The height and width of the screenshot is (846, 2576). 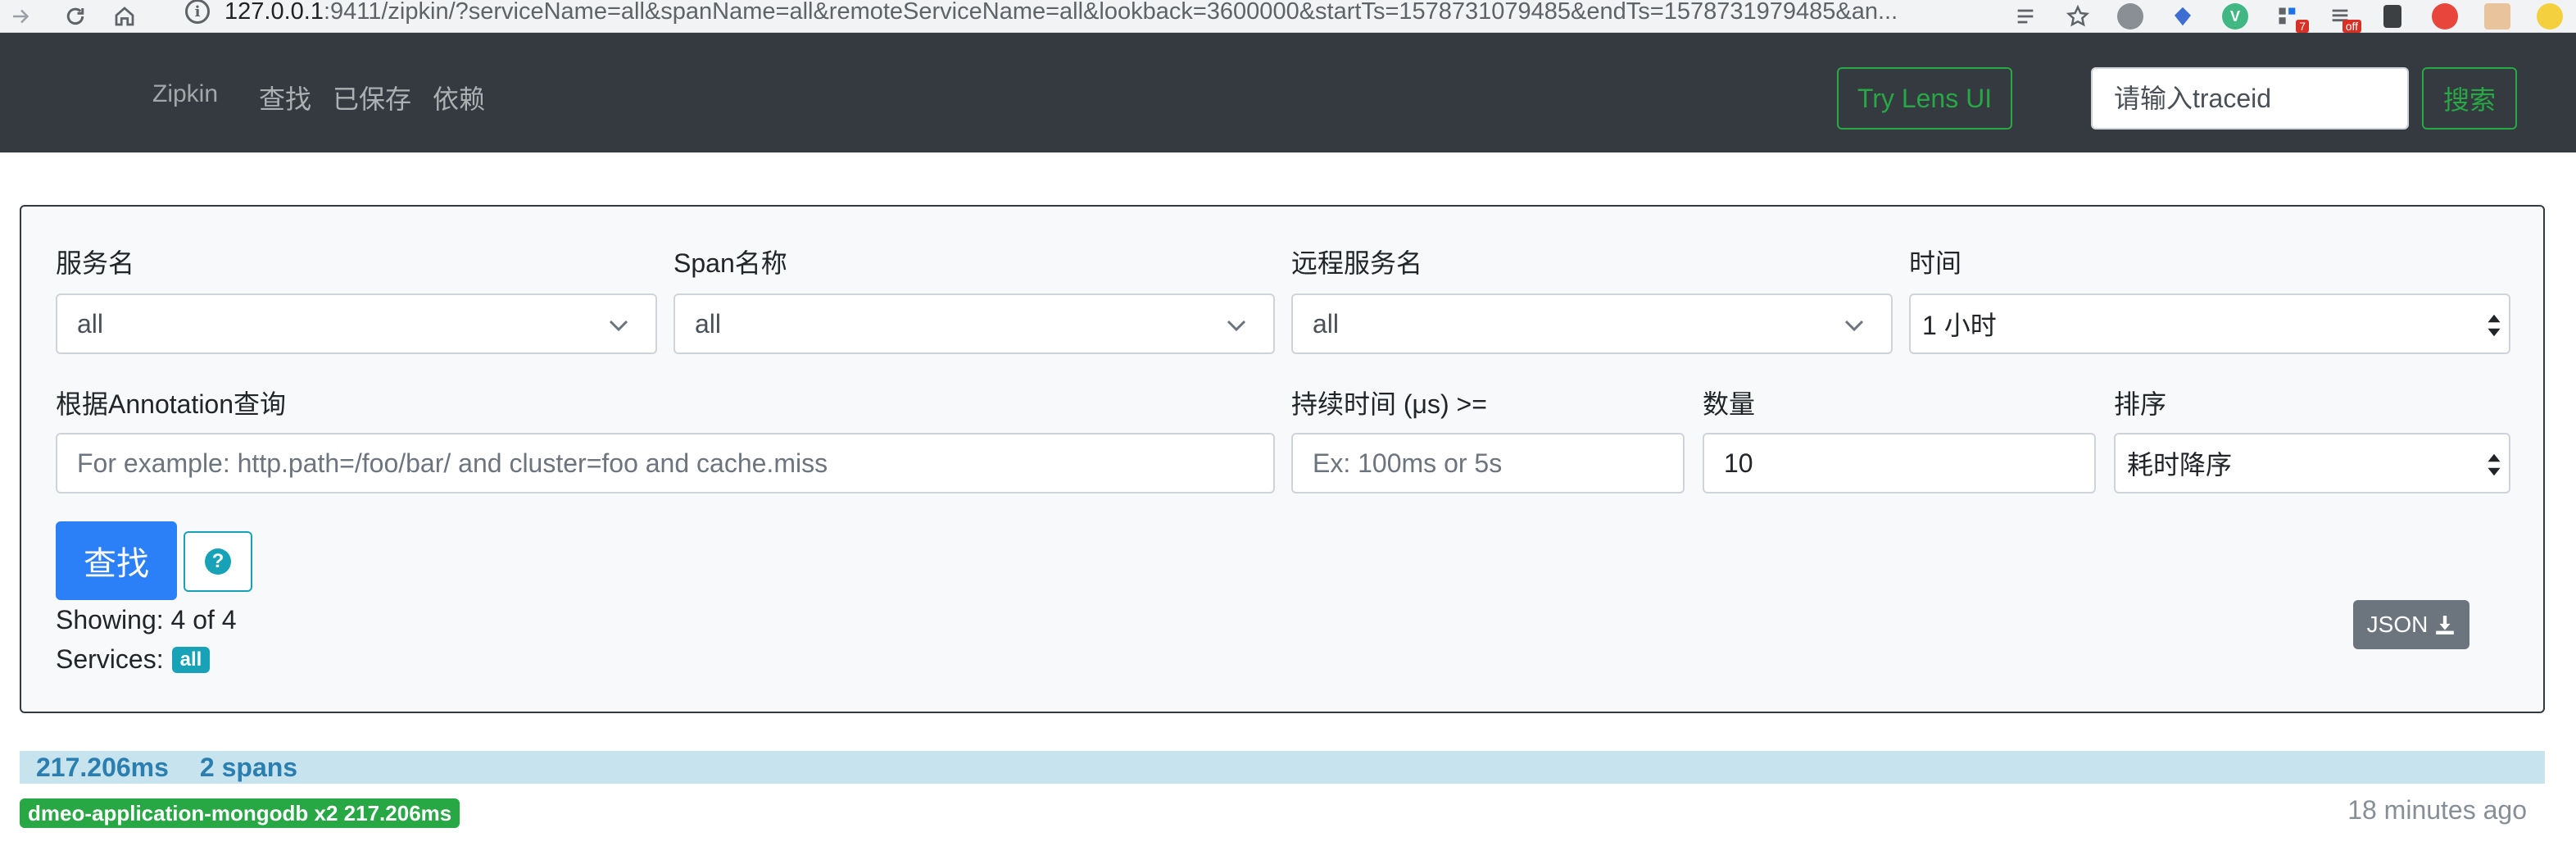 What do you see at coordinates (2469, 98) in the screenshot?
I see `trace-search-button: 搜索` at bounding box center [2469, 98].